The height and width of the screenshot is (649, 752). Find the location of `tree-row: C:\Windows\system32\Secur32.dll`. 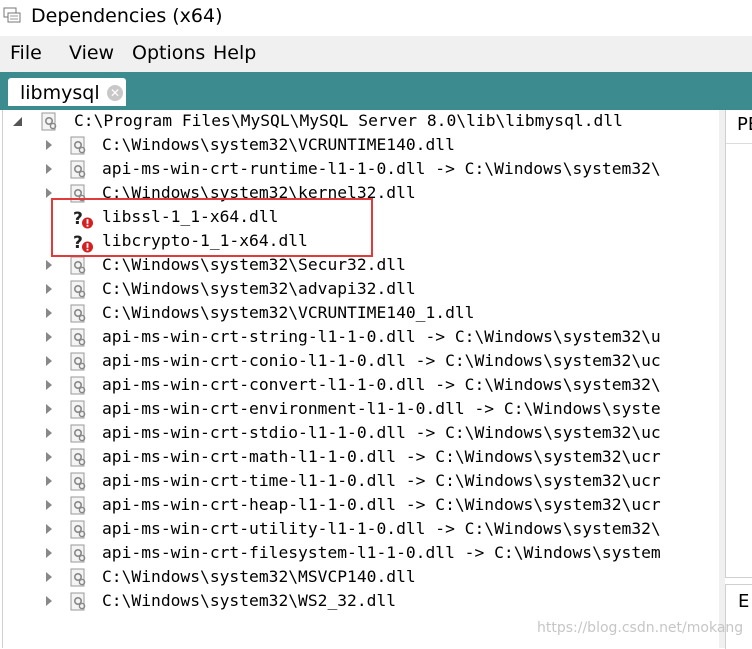

tree-row: C:\Windows\system32\Secur32.dll is located at coordinates (361, 266).